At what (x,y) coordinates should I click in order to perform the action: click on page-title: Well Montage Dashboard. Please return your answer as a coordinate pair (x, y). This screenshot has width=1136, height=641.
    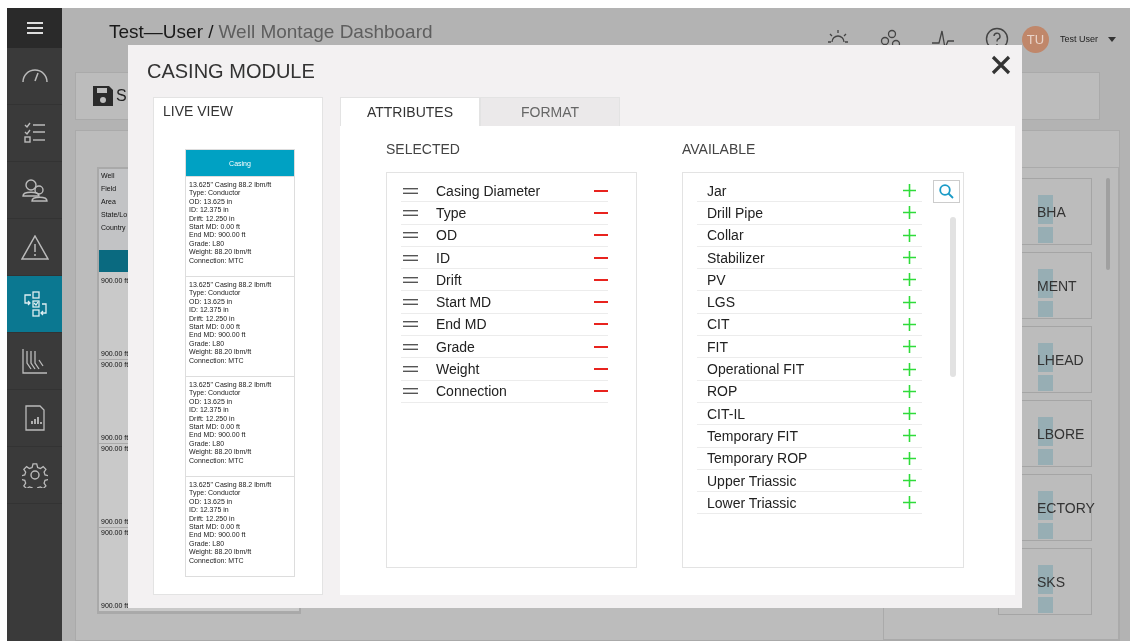
    Looking at the image, I should click on (325, 32).